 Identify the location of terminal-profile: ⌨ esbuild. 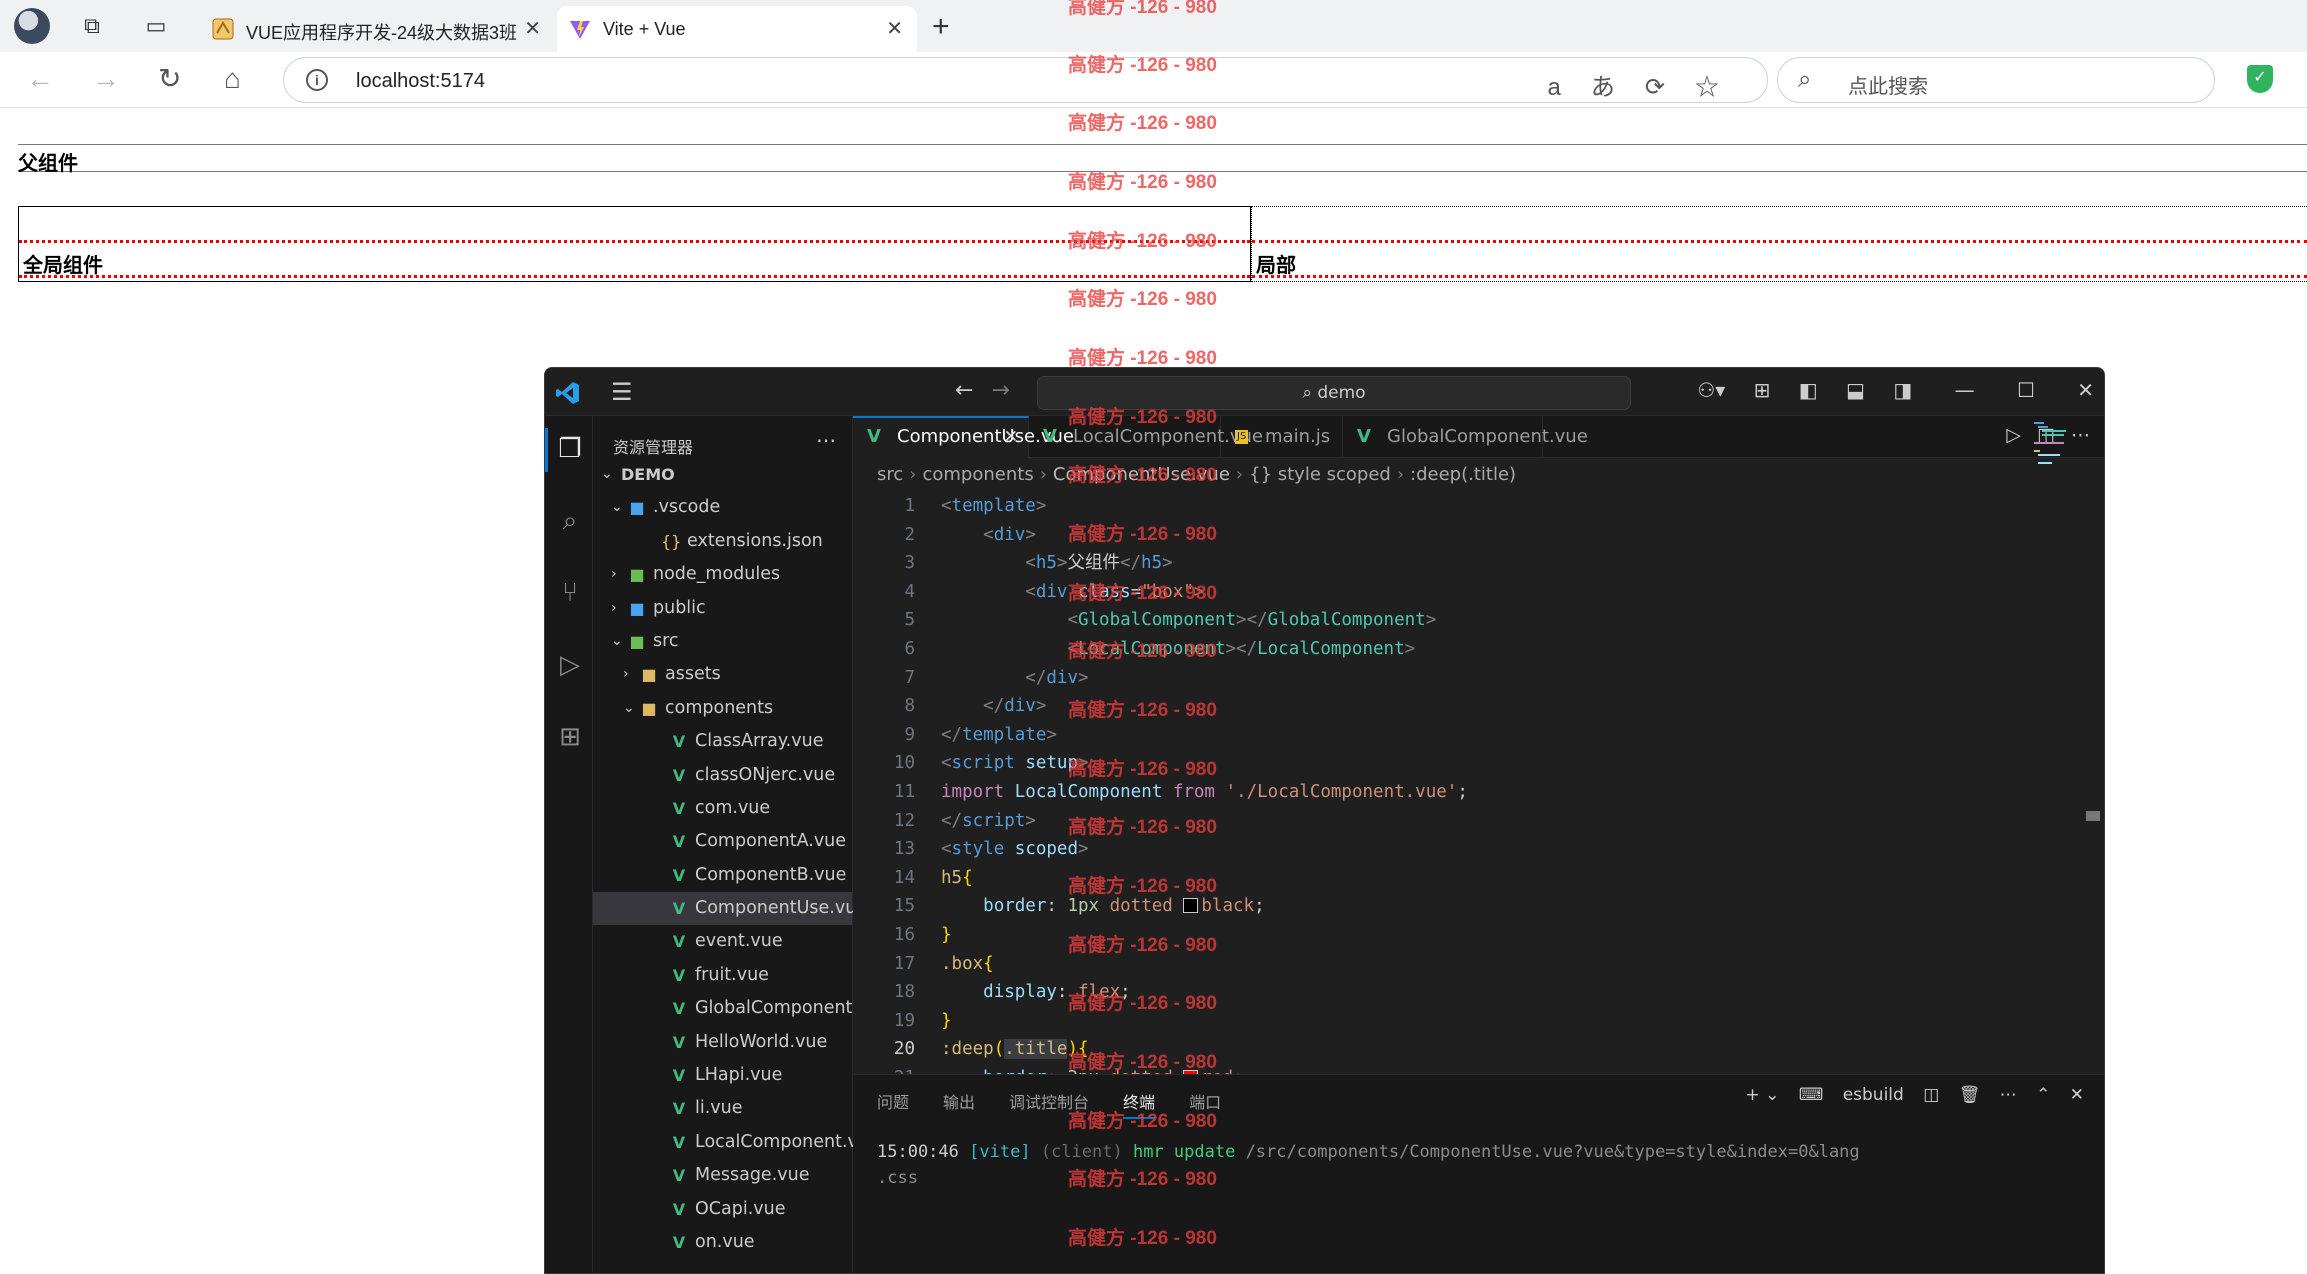
(1851, 1095).